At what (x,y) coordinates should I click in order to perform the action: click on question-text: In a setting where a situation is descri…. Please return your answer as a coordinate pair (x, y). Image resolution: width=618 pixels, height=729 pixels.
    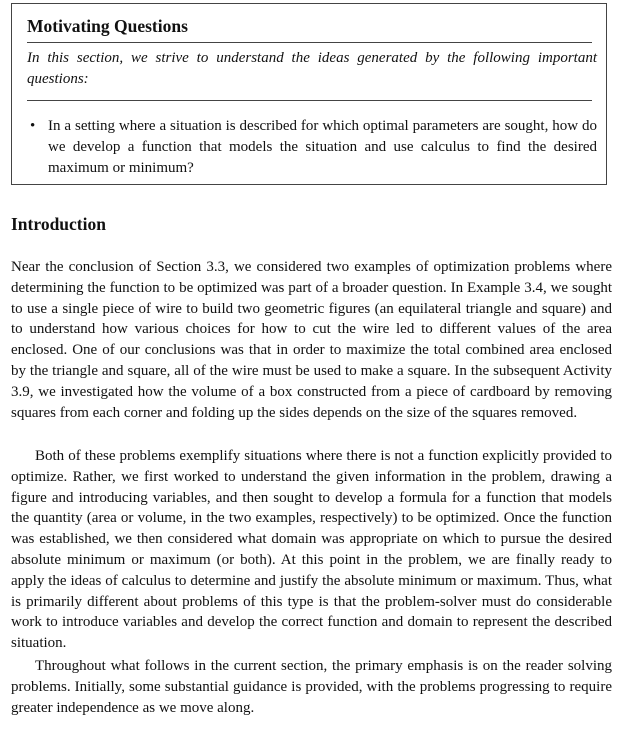
    Looking at the image, I should click on (322, 147).